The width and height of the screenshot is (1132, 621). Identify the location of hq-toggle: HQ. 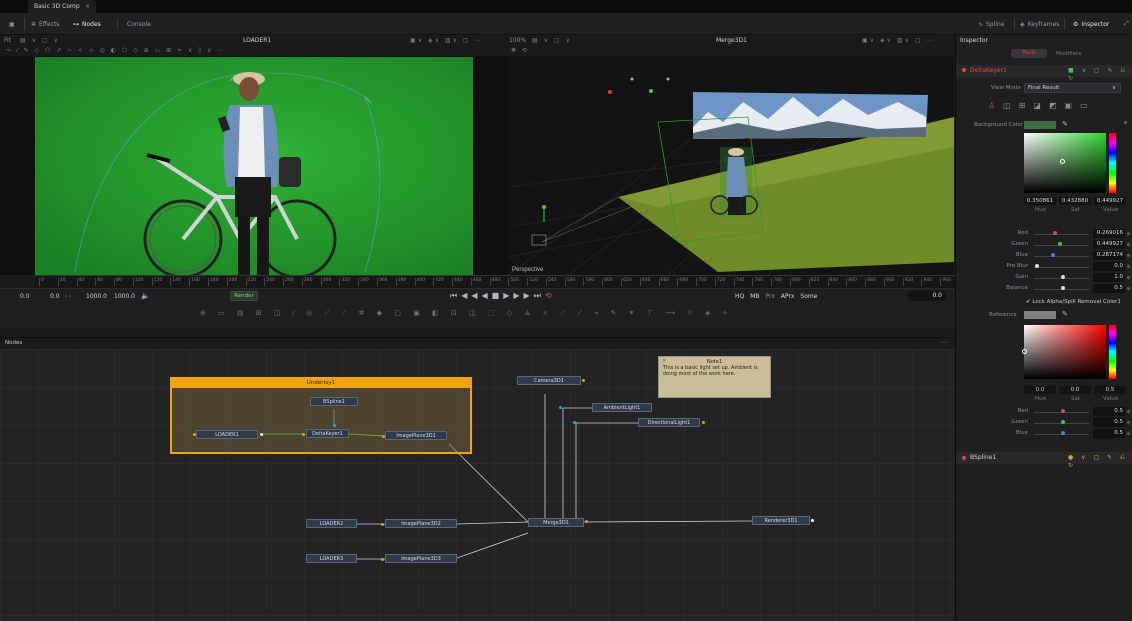
(739, 296).